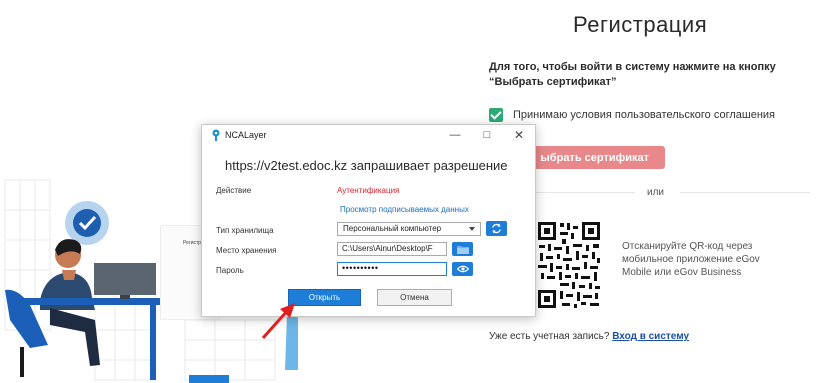 Image resolution: width=823 pixels, height=383 pixels. I want to click on red-arrow-pointer-icon, so click(278, 321).